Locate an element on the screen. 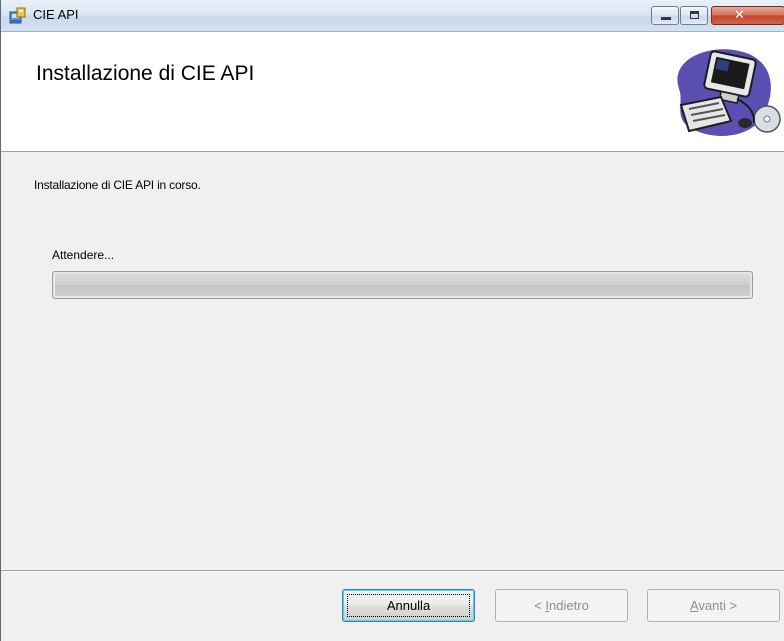  close-button: ✕ is located at coordinates (747, 15).